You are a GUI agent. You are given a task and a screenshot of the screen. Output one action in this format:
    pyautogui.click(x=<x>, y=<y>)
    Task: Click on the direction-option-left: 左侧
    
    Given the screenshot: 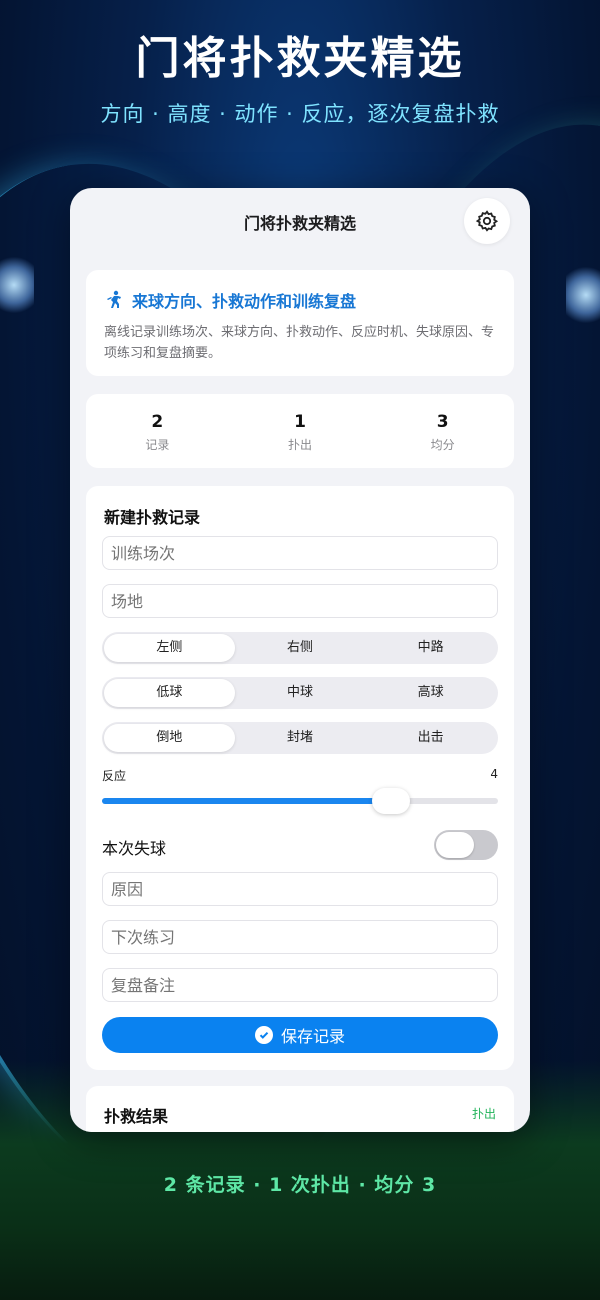 What is the action you would take?
    pyautogui.click(x=169, y=648)
    